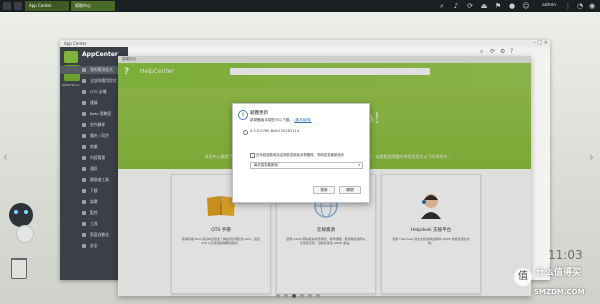 The height and width of the screenshot is (304, 600). What do you see at coordinates (94, 102) in the screenshot?
I see `sidebar-item-label: 建議` at bounding box center [94, 102].